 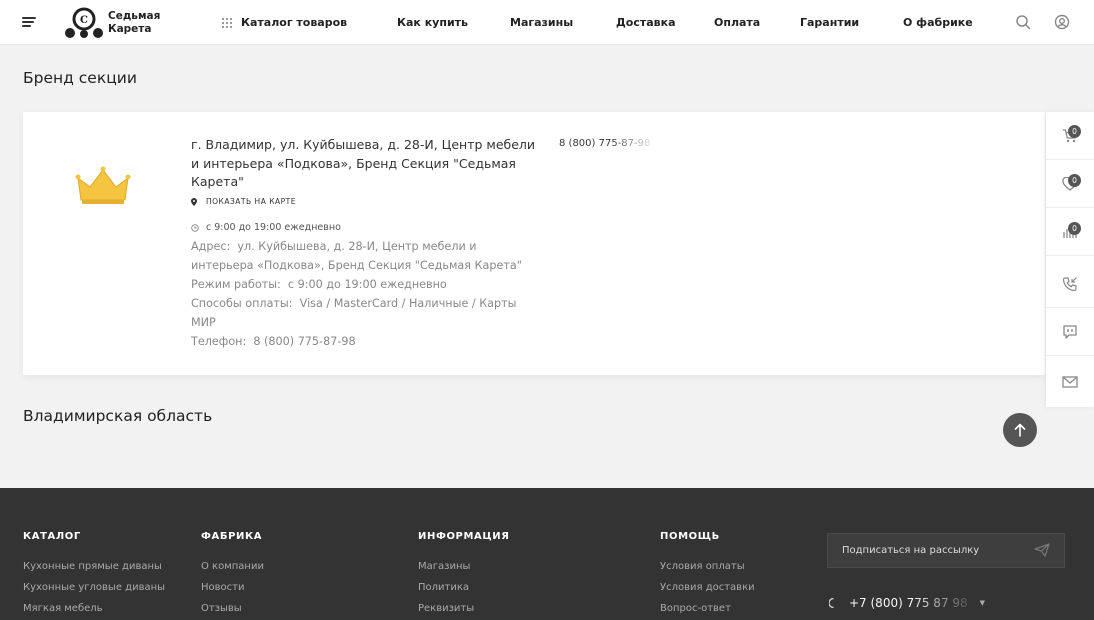 I want to click on footer-heading: ИНФОРМАЦИЯ, so click(x=464, y=536).